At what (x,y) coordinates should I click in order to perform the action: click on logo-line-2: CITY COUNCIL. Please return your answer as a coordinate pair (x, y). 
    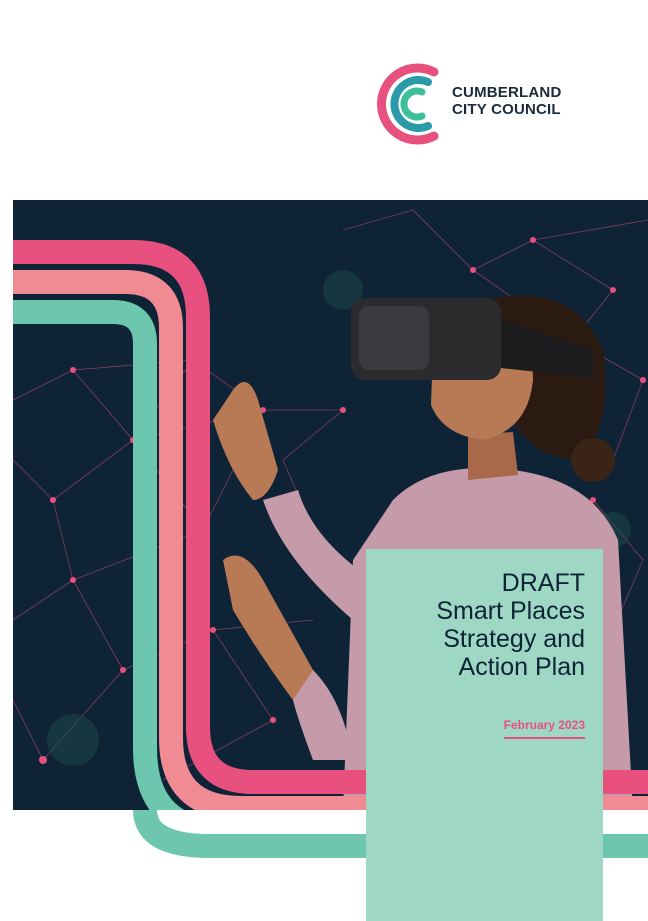
    Looking at the image, I should click on (506, 109).